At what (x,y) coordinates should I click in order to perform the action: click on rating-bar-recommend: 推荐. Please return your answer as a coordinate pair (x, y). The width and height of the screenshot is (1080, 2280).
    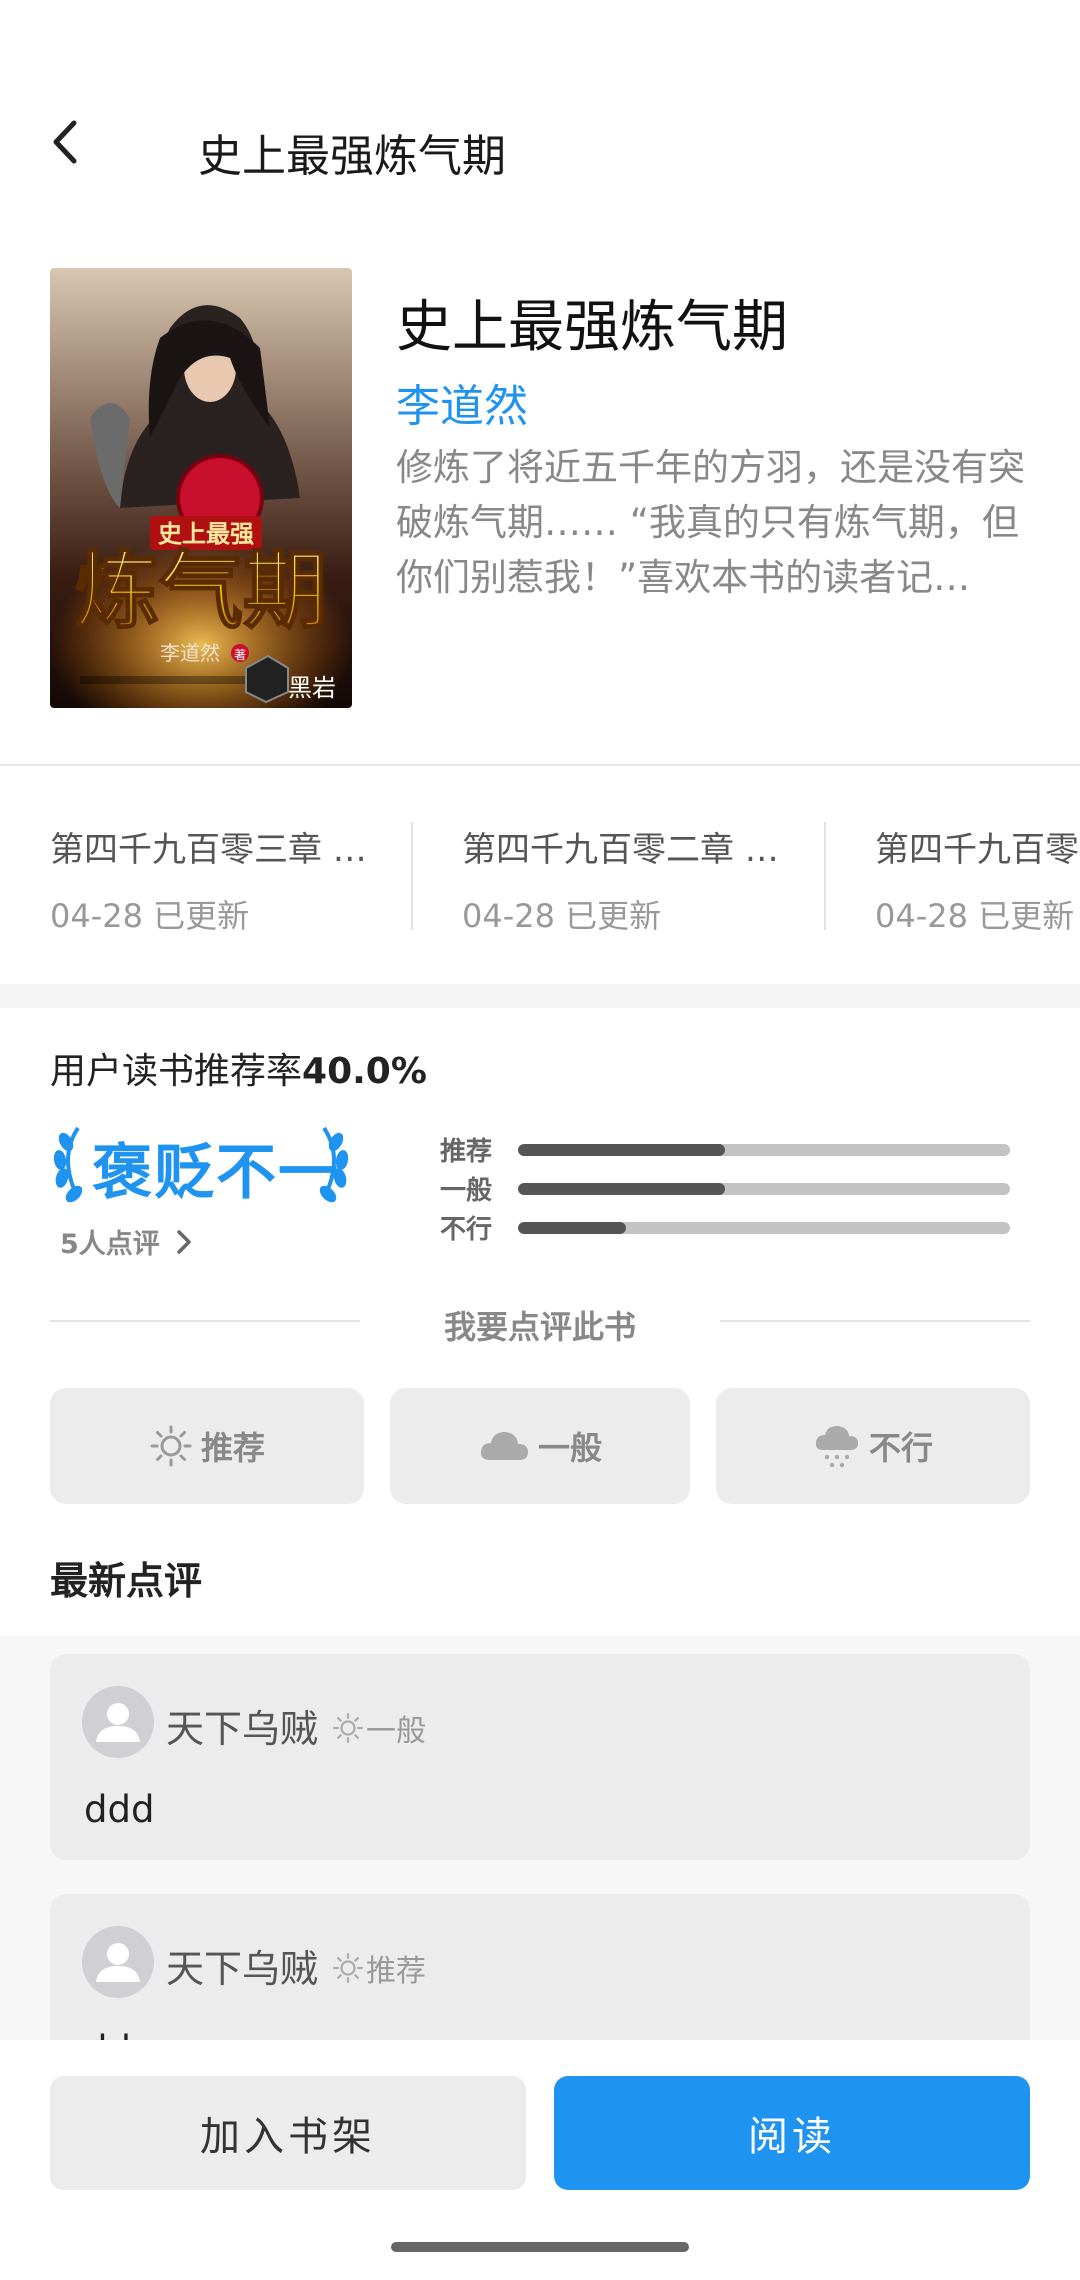
    Looking at the image, I should click on (730, 1149).